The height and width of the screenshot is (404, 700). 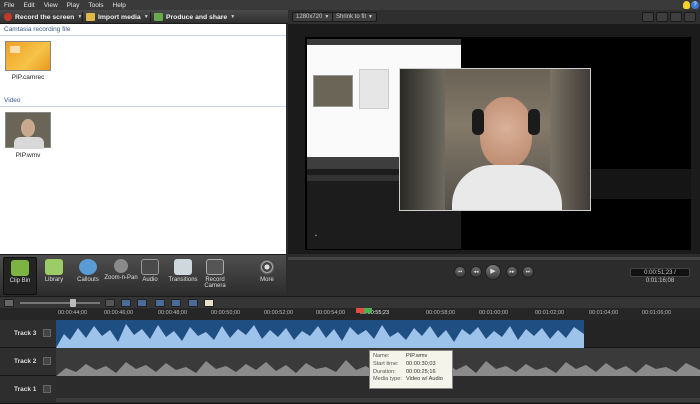 What do you see at coordinates (226, 313) in the screenshot?
I see `ruler-label: 00:00:50;00` at bounding box center [226, 313].